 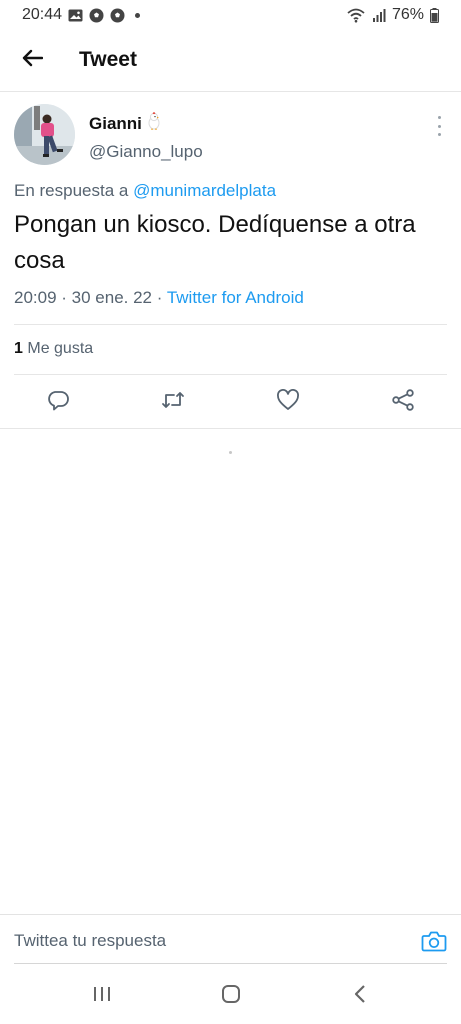 I want to click on gallery-icon, so click(x=75, y=15).